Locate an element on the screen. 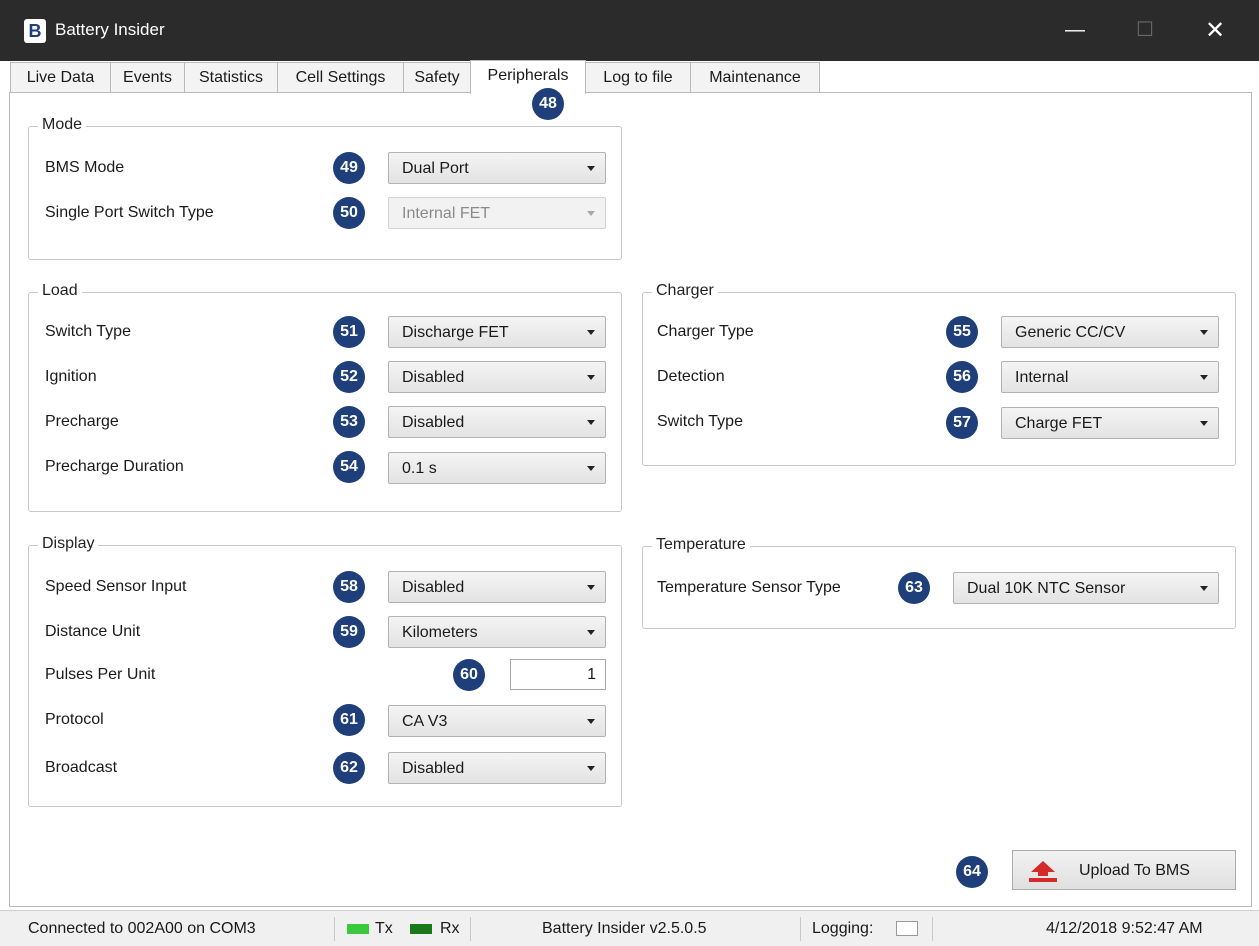 This screenshot has width=1259, height=946. mode-group: Mode is located at coordinates (325, 188).